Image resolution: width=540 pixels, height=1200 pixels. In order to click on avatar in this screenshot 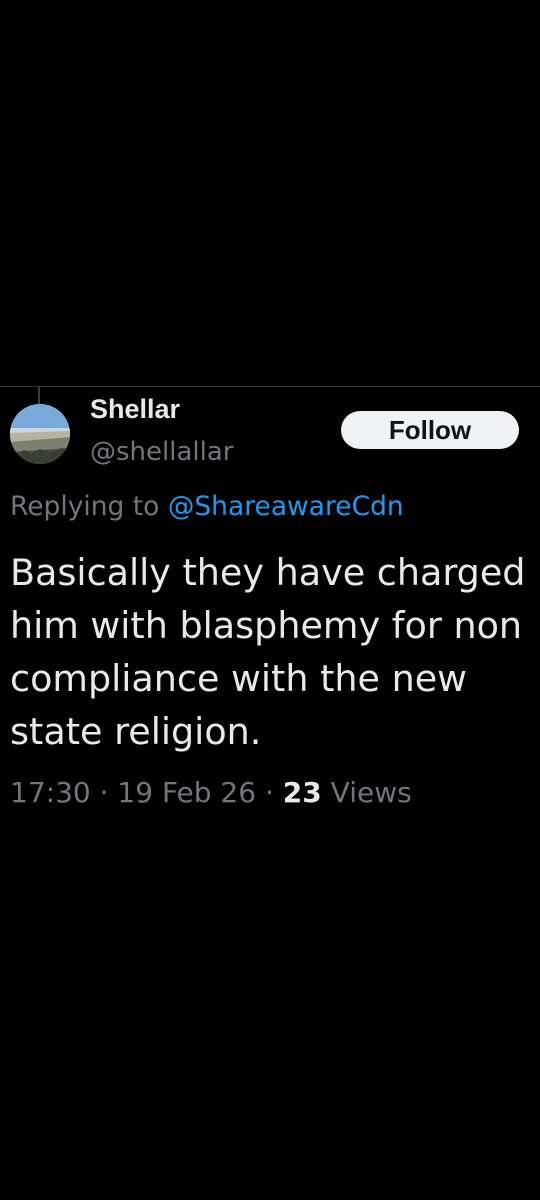, I will do `click(40, 434)`.